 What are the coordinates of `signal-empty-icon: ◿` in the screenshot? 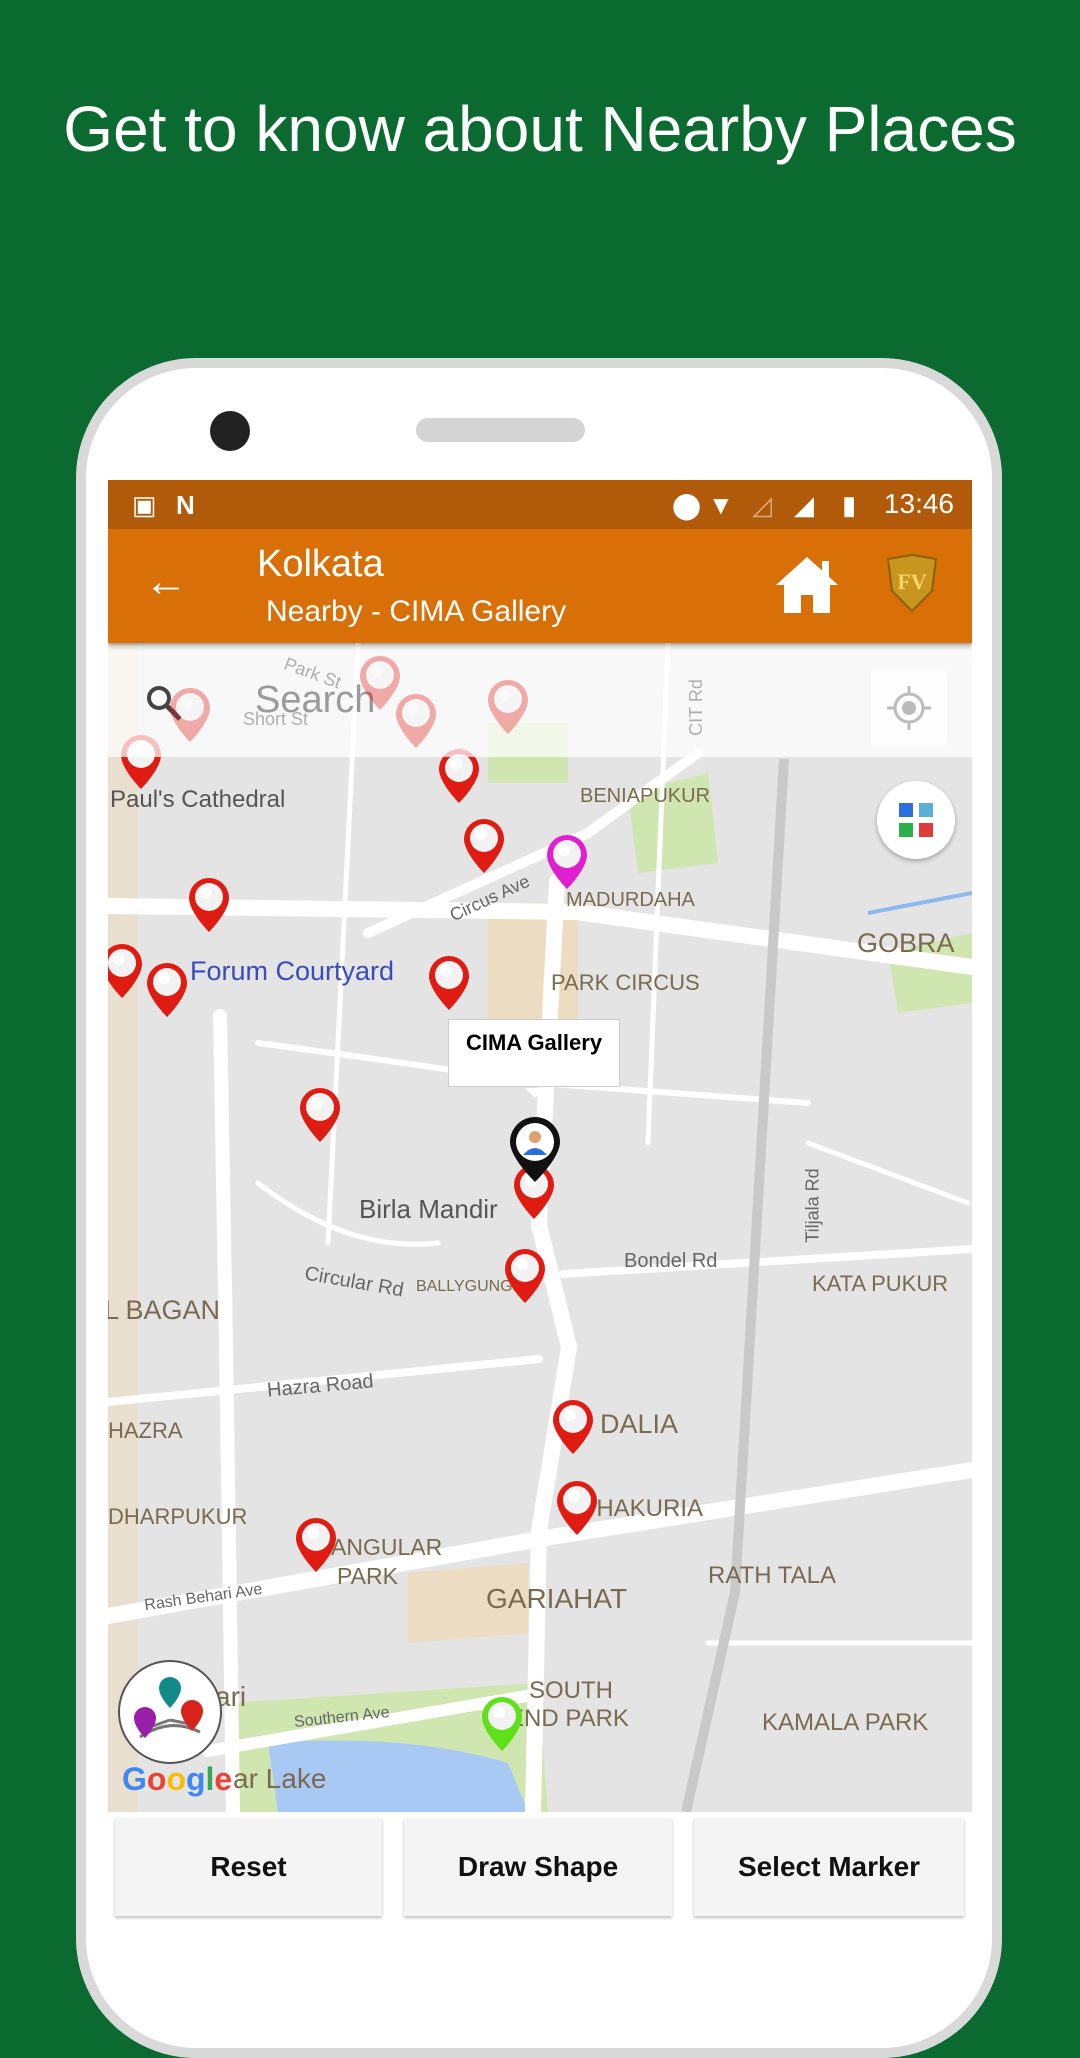 It's located at (762, 505).